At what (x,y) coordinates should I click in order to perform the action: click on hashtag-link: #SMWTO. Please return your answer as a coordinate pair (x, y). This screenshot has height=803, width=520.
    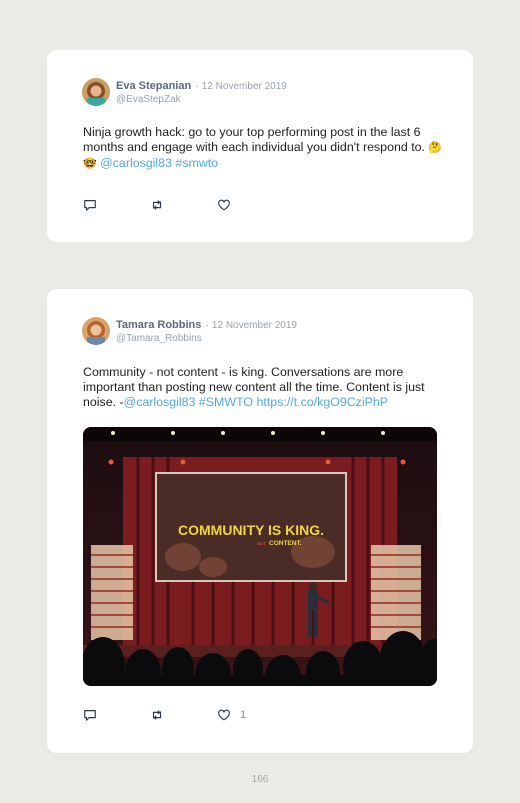
    Looking at the image, I should click on (226, 402).